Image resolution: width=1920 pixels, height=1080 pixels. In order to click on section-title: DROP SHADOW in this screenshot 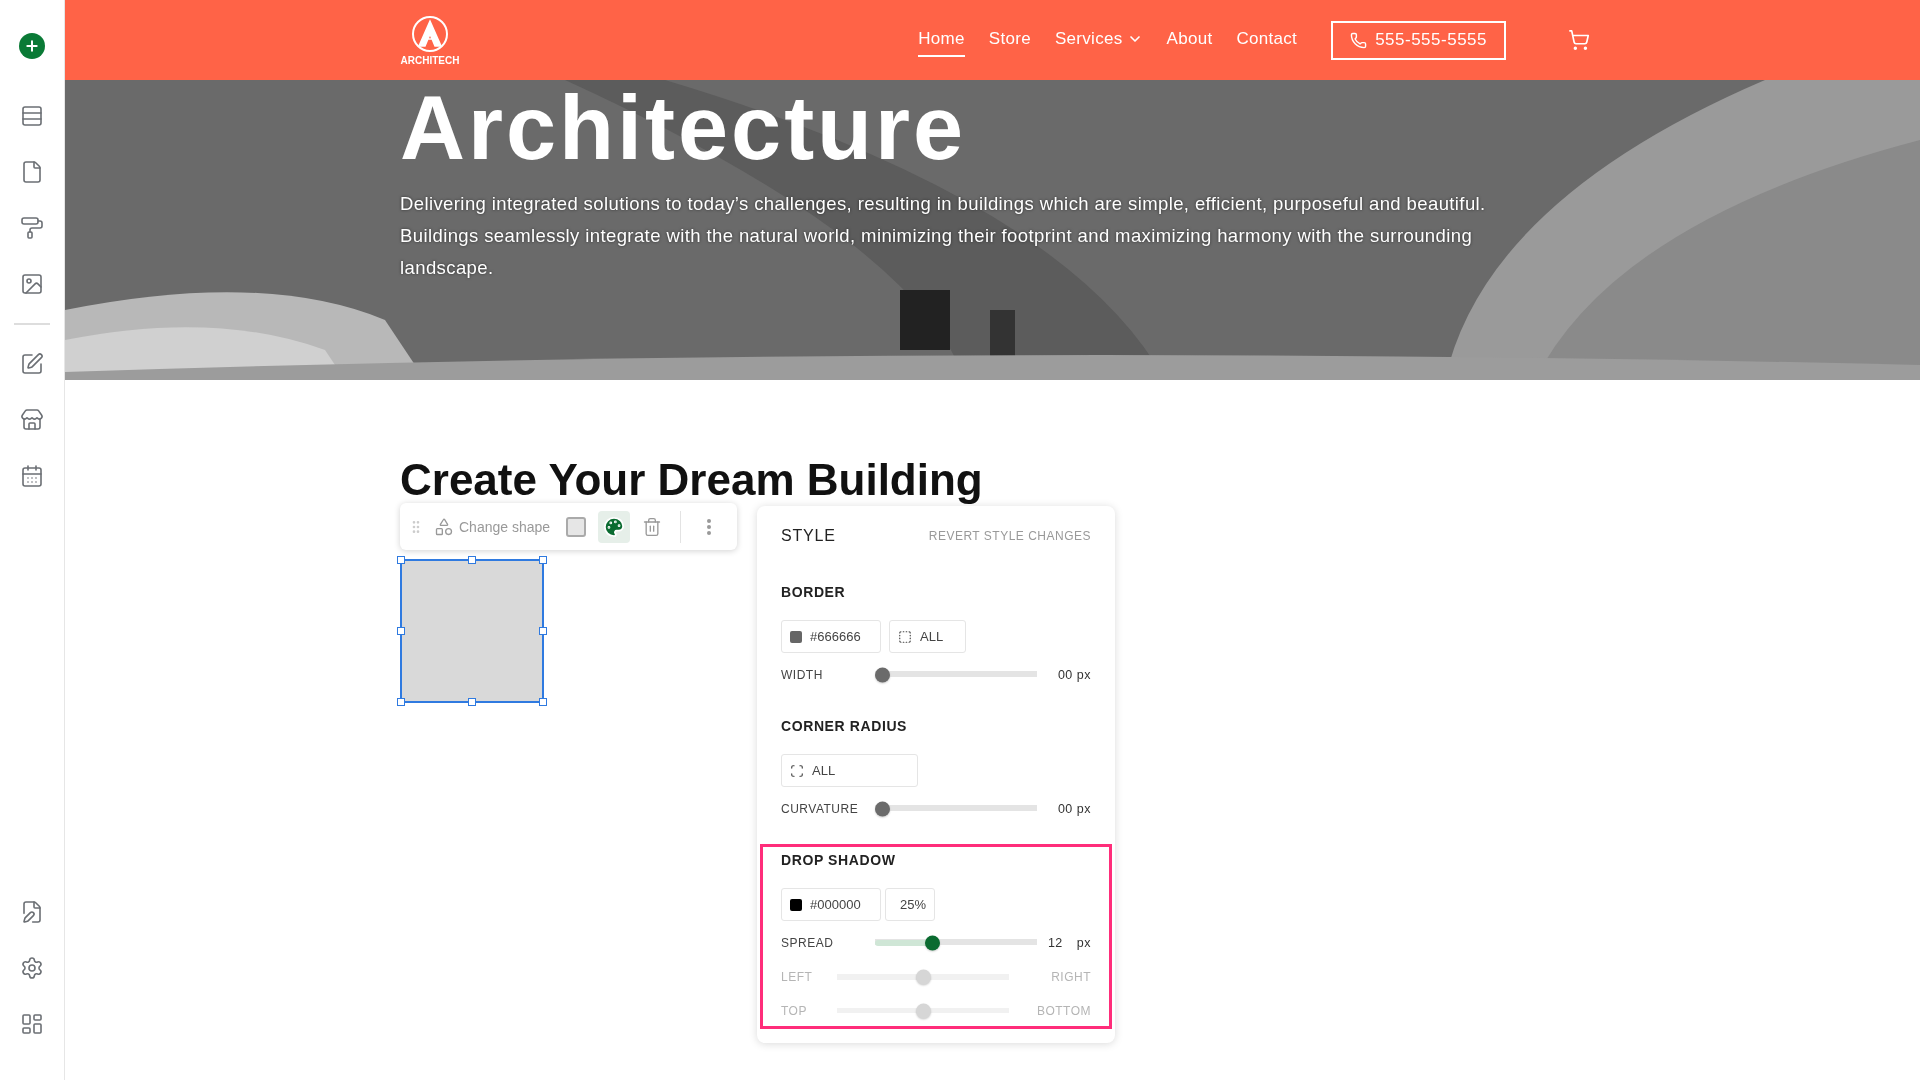, I will do `click(839, 860)`.